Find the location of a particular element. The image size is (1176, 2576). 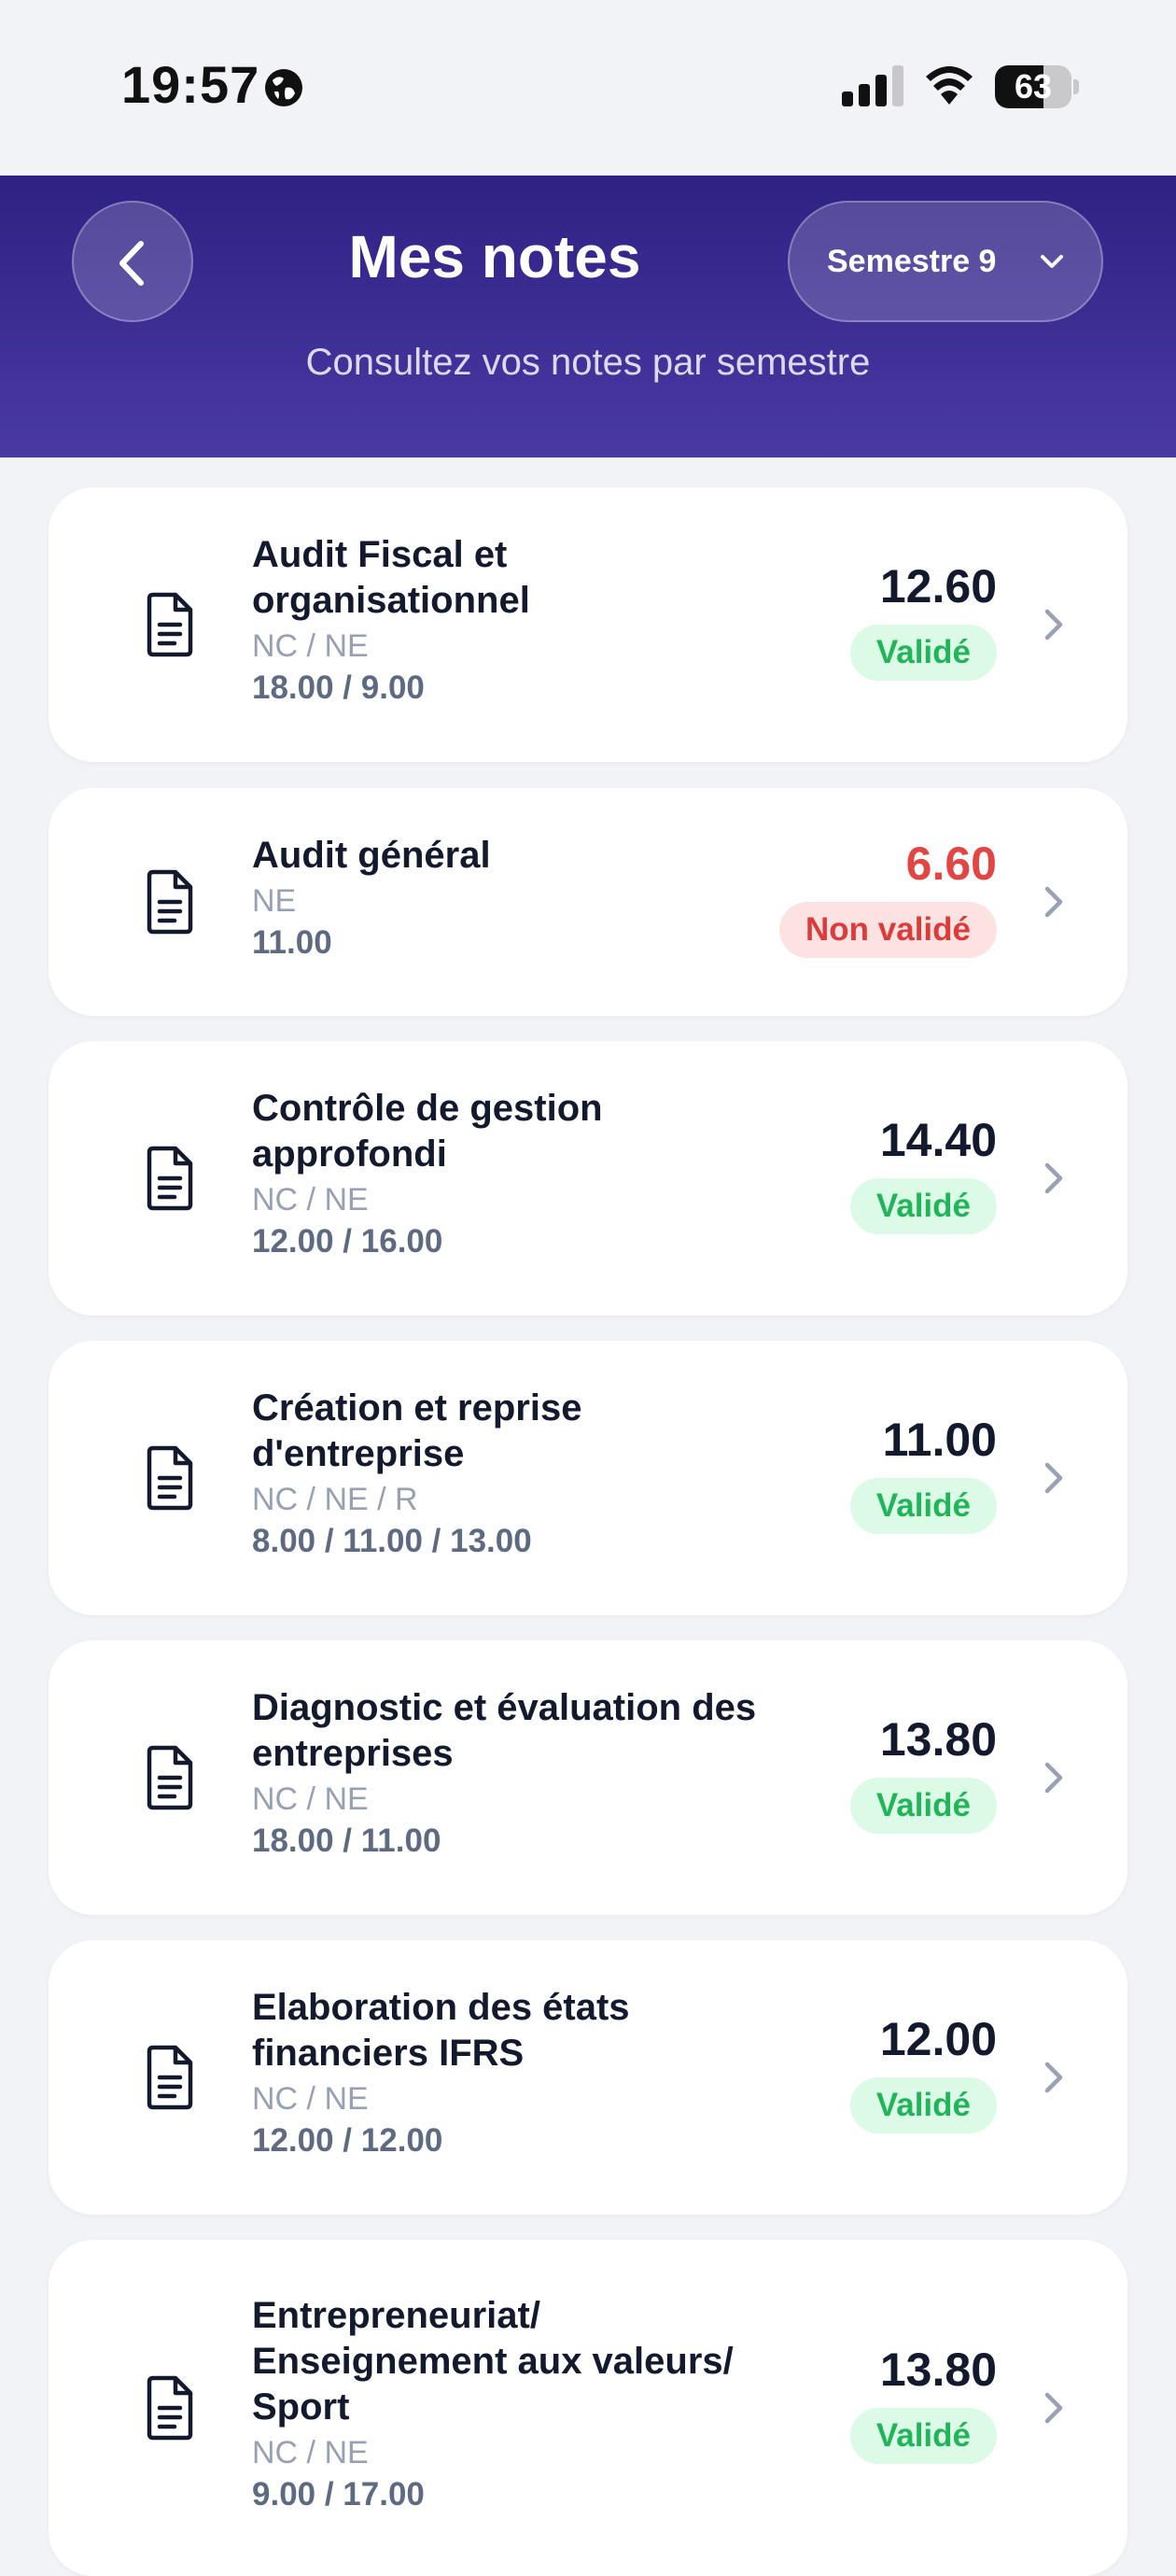

module-average: 12.00 is located at coordinates (938, 2039).